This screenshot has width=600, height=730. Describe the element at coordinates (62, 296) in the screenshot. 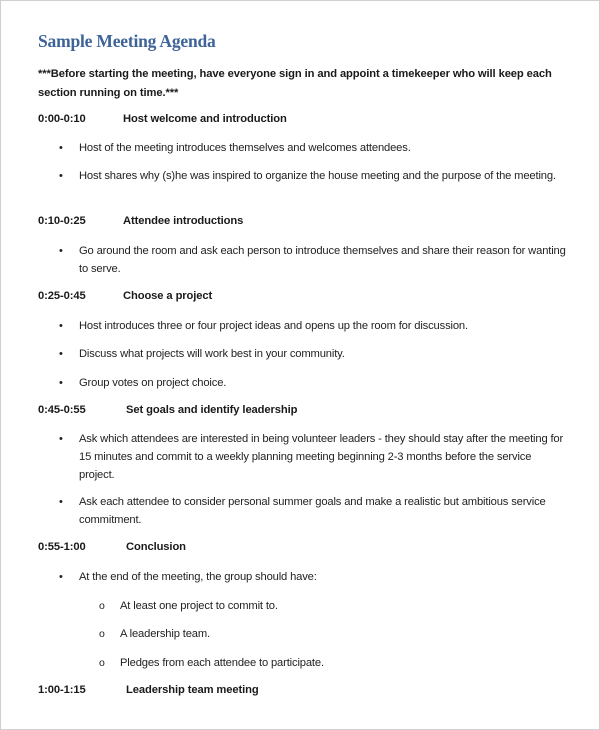

I see `section-time: 0:25-0:45` at that location.